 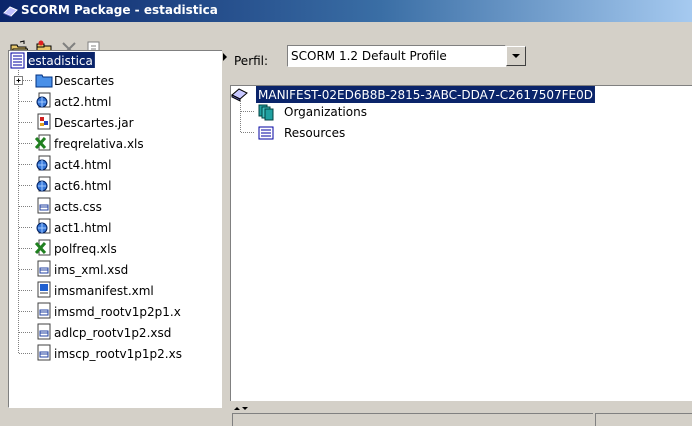 What do you see at coordinates (266, 112) in the screenshot?
I see `organizations-icon` at bounding box center [266, 112].